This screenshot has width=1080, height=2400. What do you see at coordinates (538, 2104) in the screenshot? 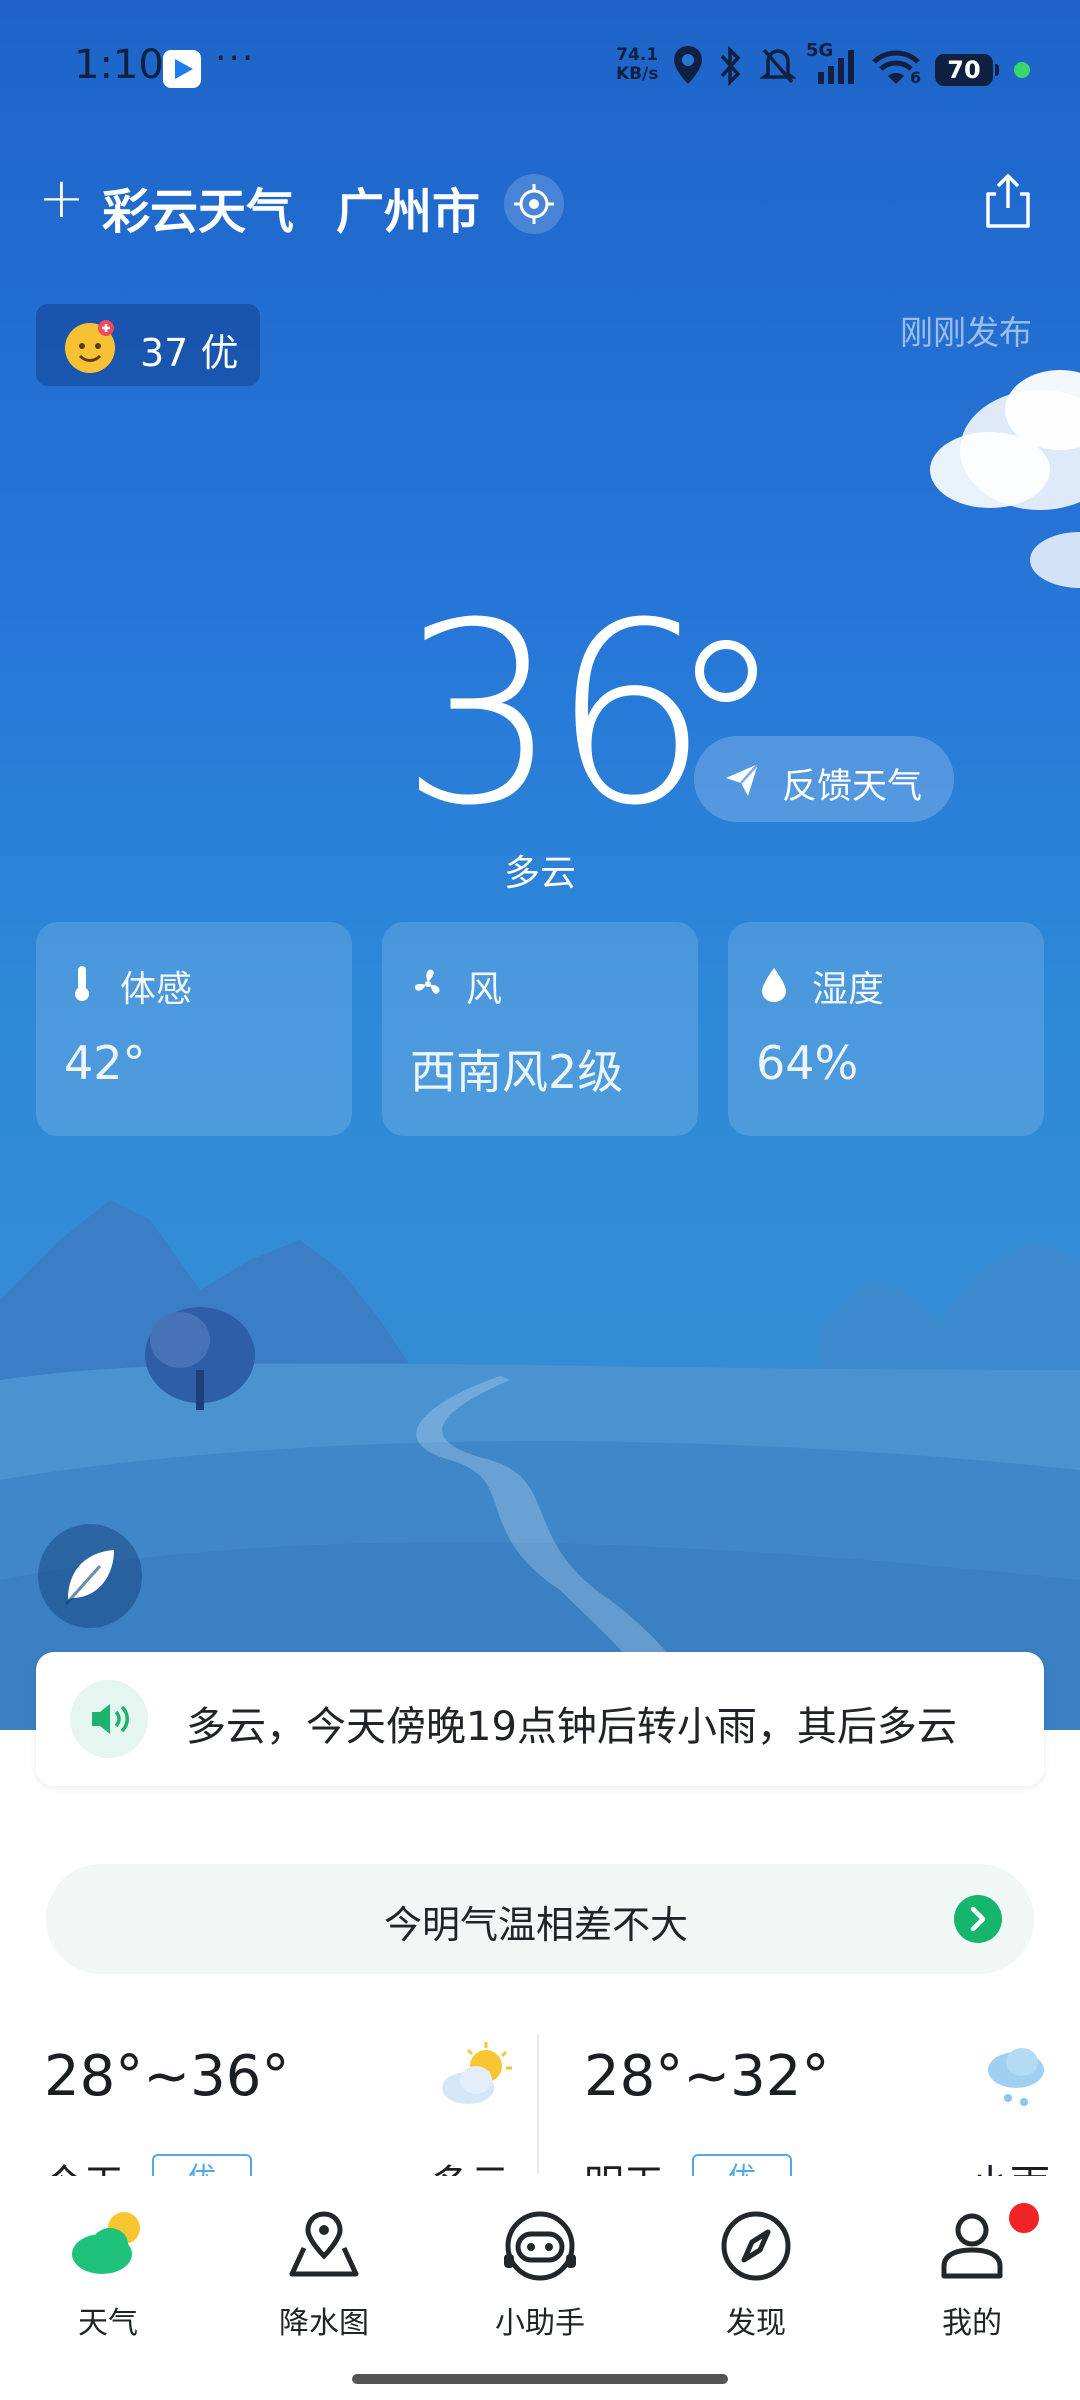
I see `forecast-divider` at bounding box center [538, 2104].